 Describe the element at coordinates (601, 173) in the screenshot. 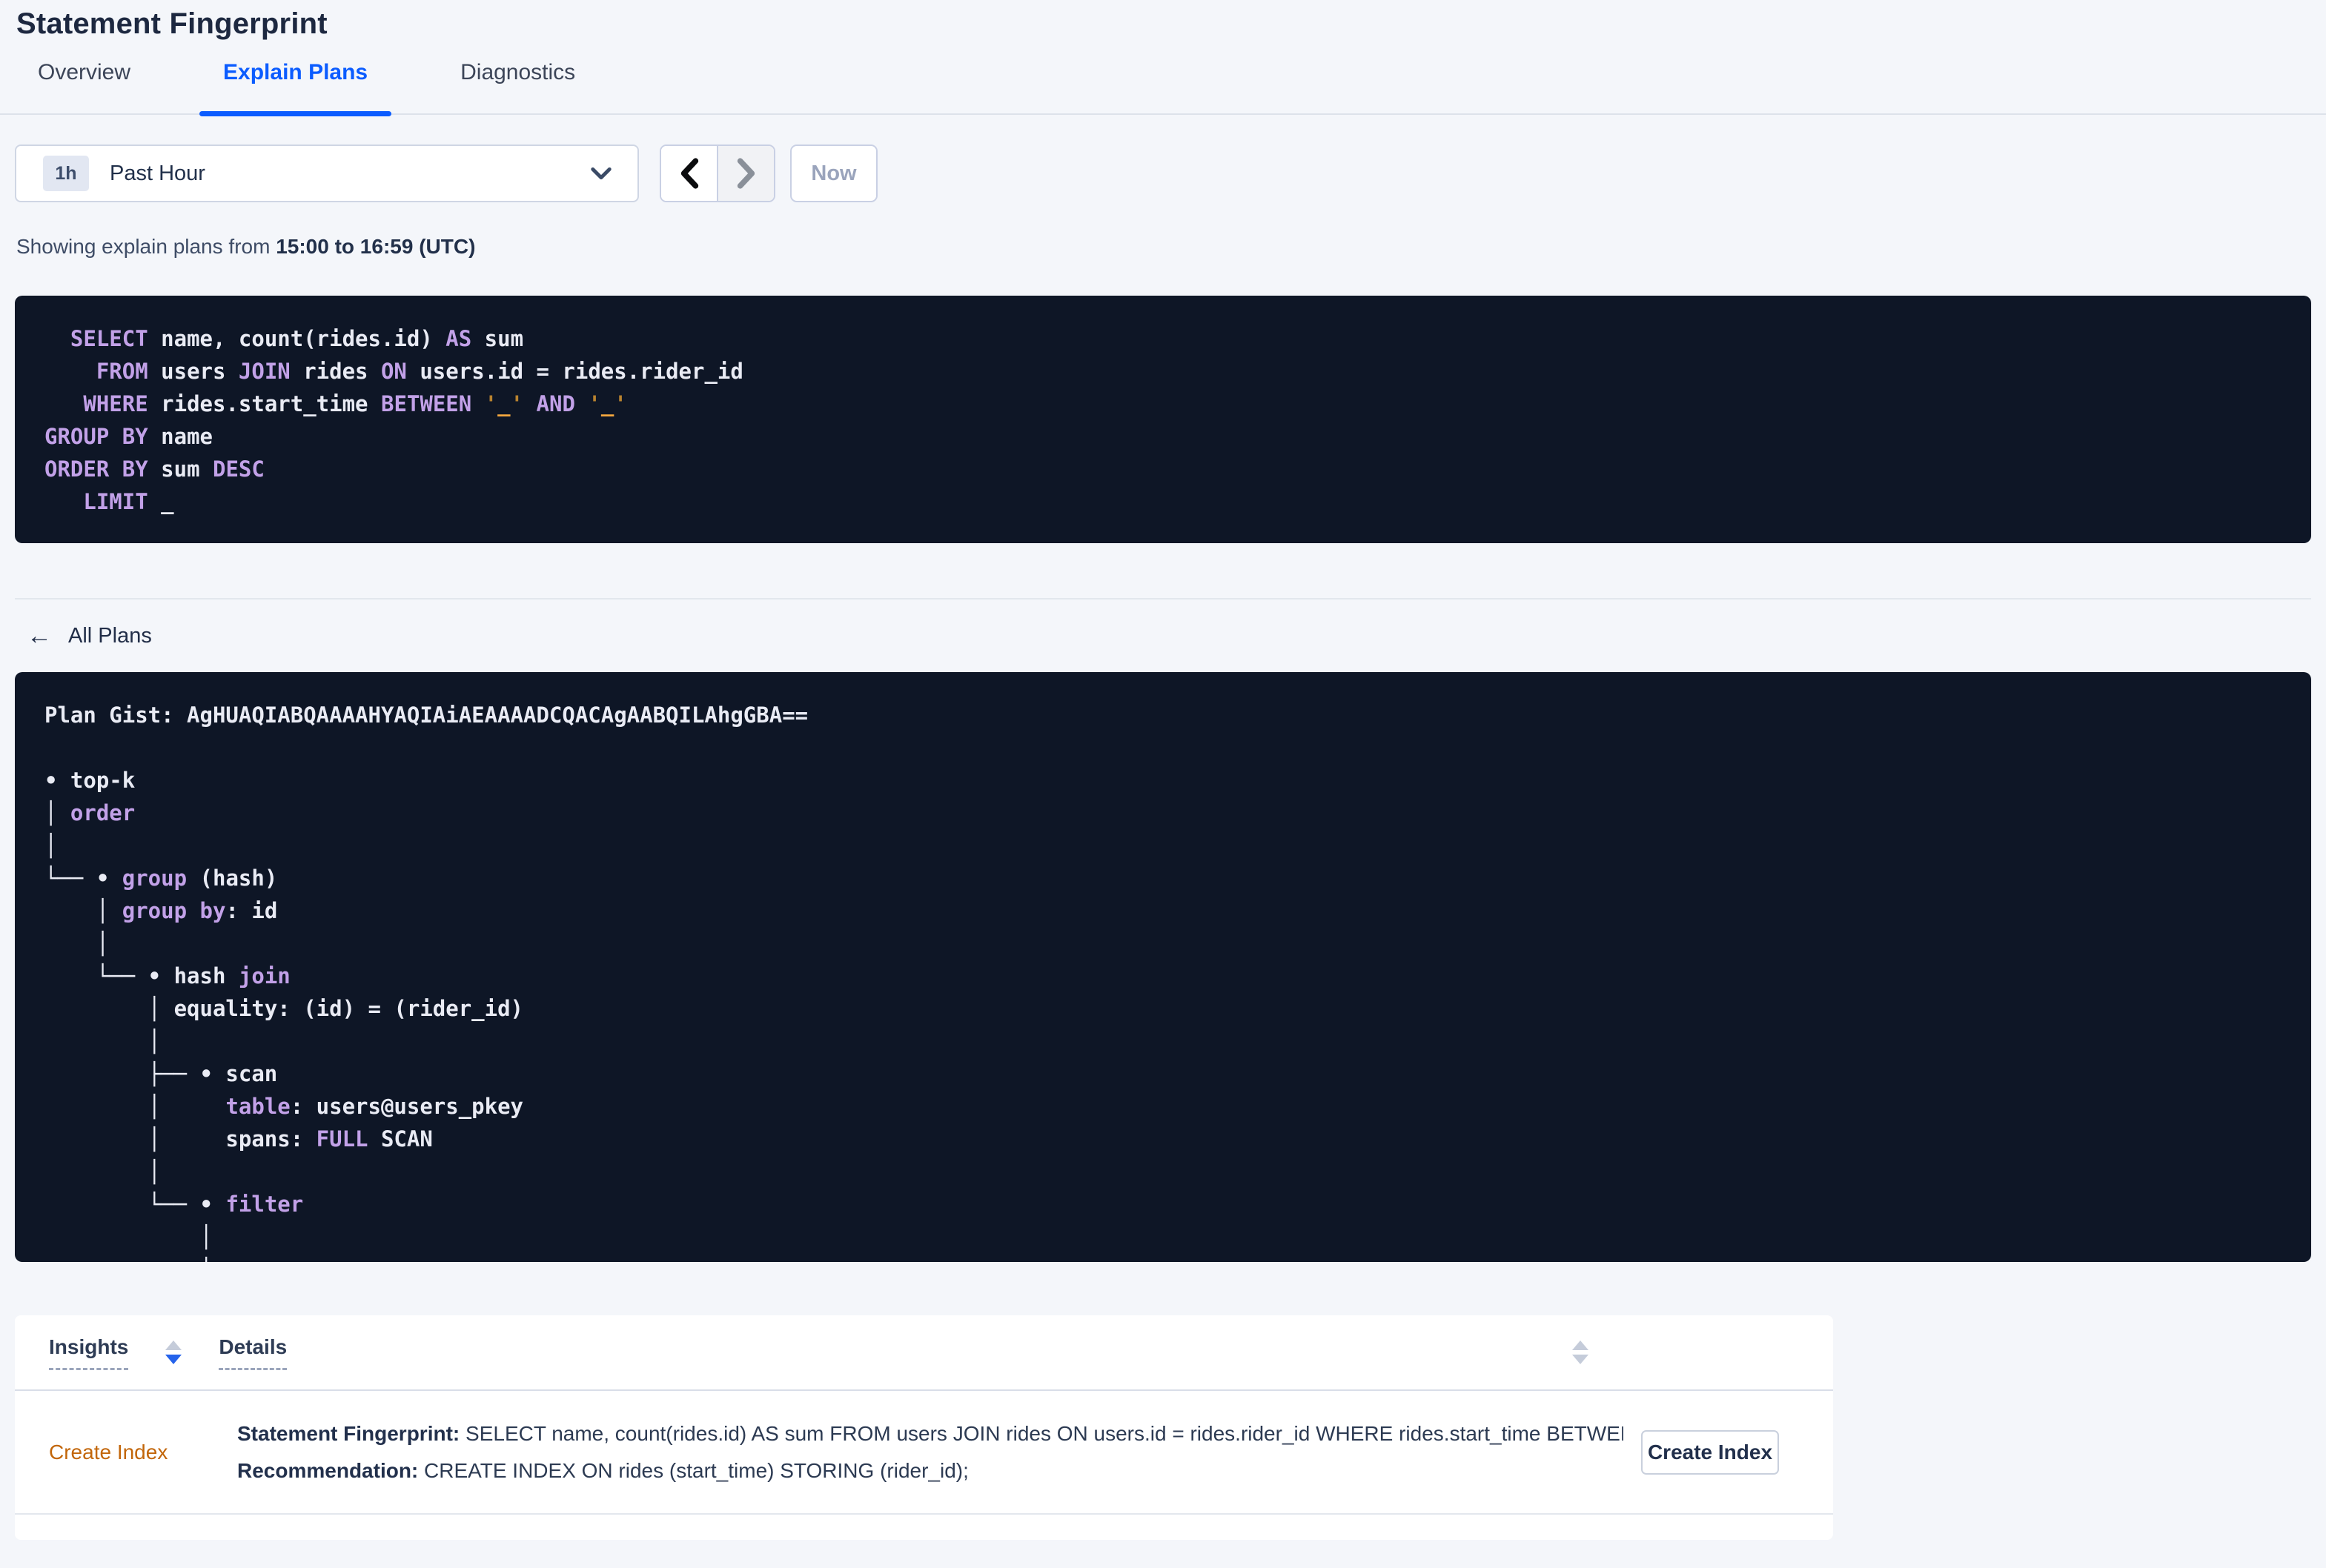

I see `chevron-down-icon` at that location.